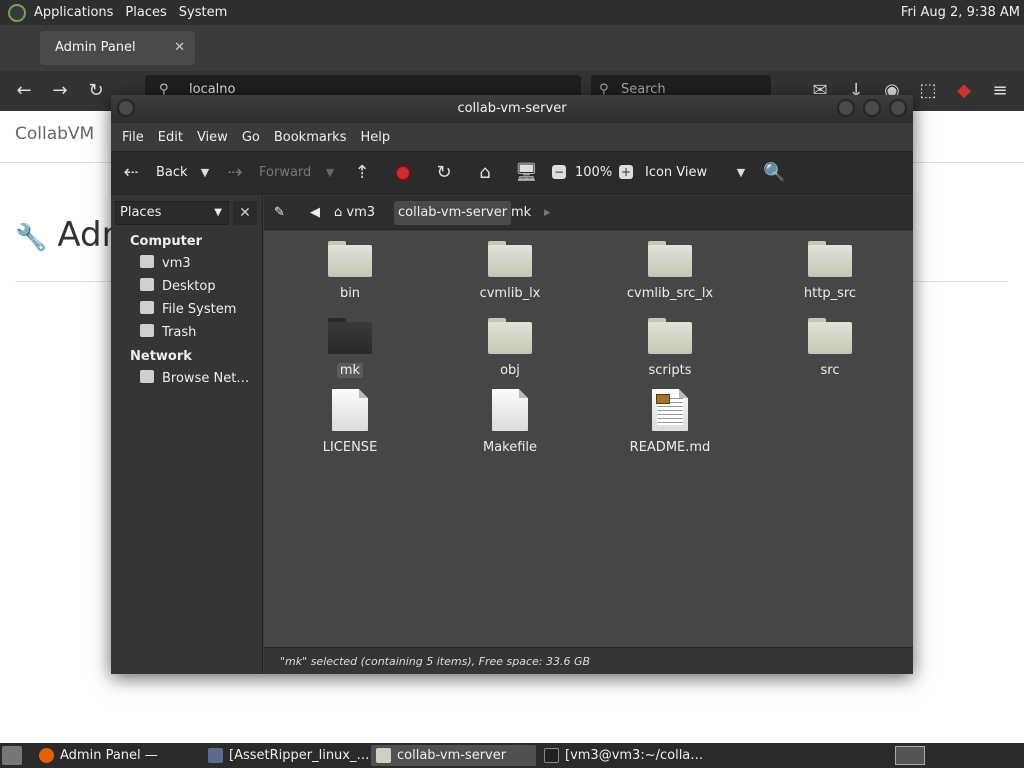 Image resolution: width=1024 pixels, height=768 pixels. Describe the element at coordinates (361, 212) in the screenshot. I see `path-label: vm3` at that location.